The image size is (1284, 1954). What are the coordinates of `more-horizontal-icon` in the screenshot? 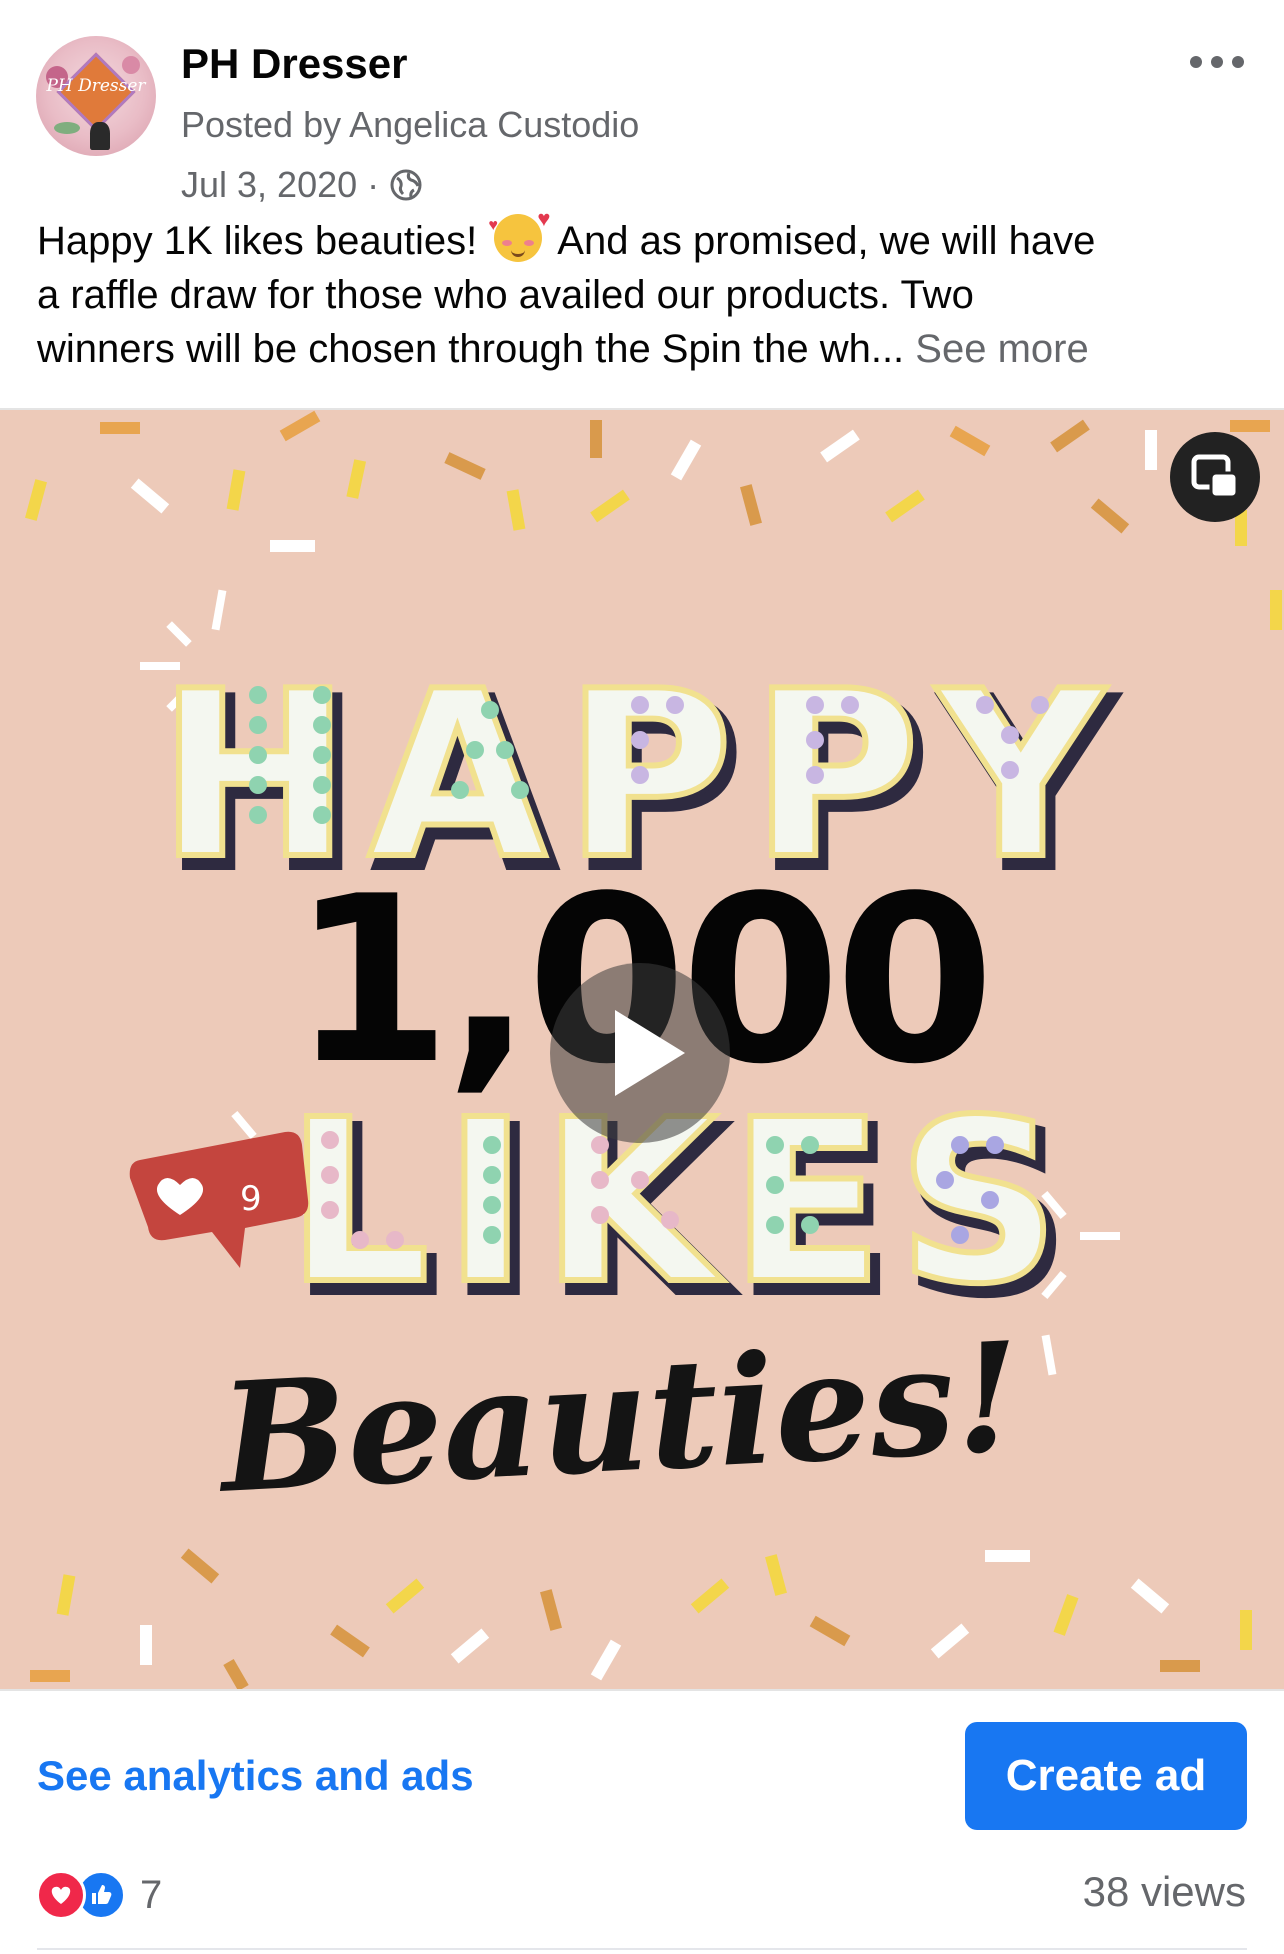 It's located at (1217, 62).